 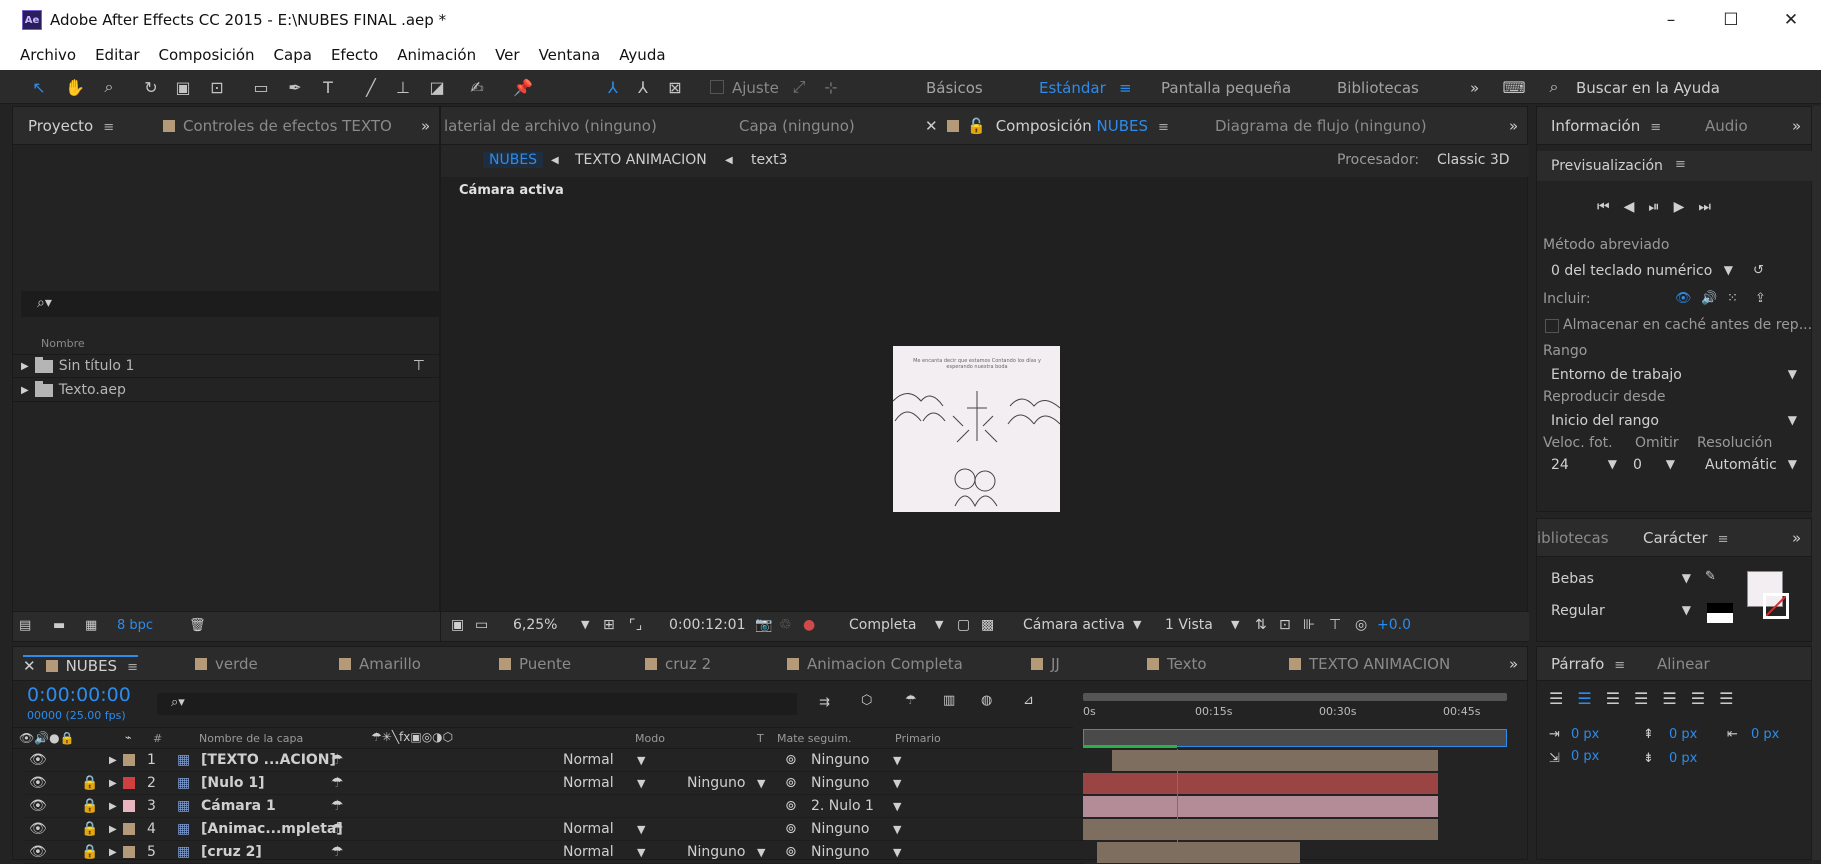 I want to click on paragraph-align-buttons: ☰☰☰☰☰☰☰, so click(x=1648, y=698).